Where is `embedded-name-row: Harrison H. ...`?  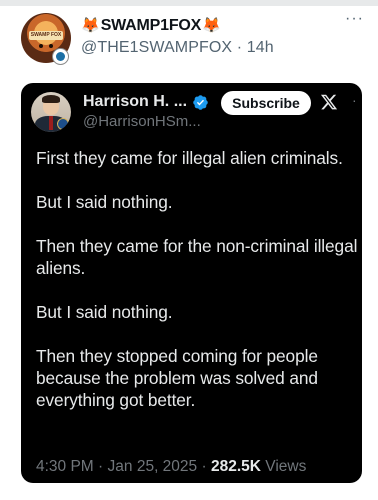
embedded-name-row: Harrison H. ... is located at coordinates (146, 102).